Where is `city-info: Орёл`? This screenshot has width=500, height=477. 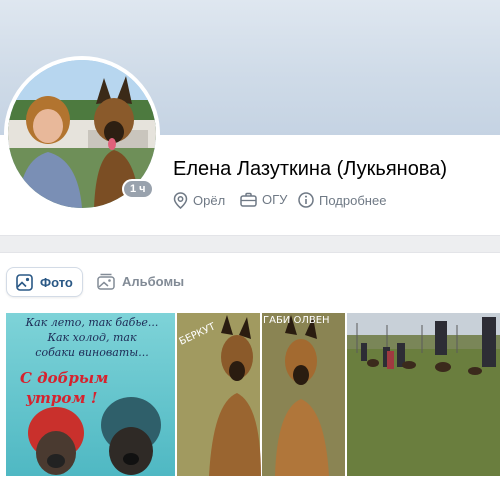 city-info: Орёл is located at coordinates (199, 200).